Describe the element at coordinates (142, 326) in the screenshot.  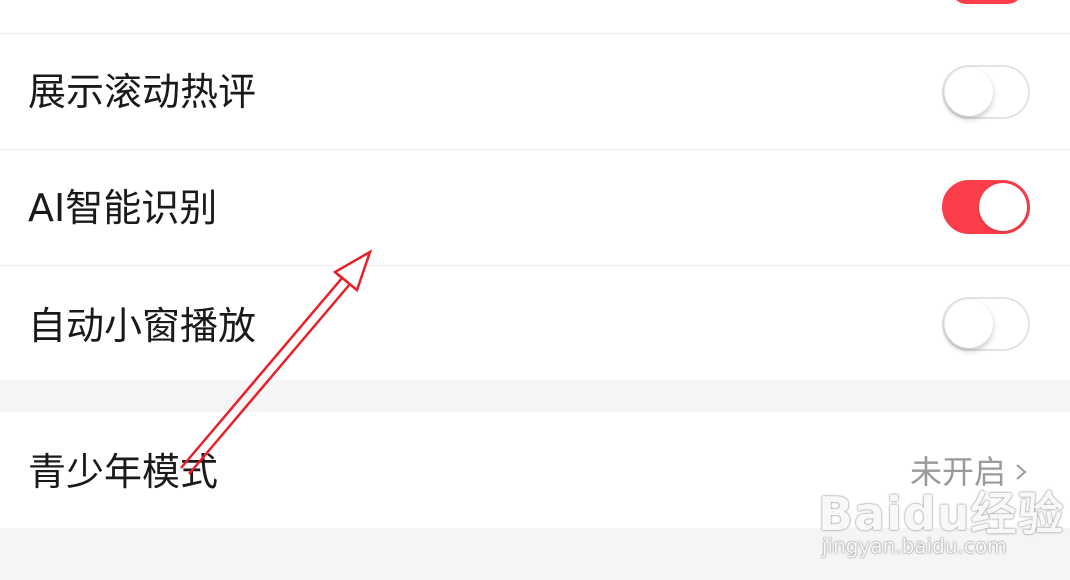
I see `setting-label: 自动小窗播放` at that location.